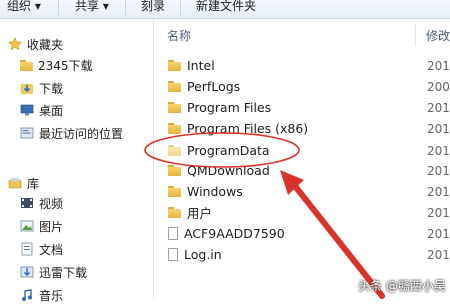 This screenshot has height=306, width=450. I want to click on nav-item-desktop: 桌面, so click(41, 110).